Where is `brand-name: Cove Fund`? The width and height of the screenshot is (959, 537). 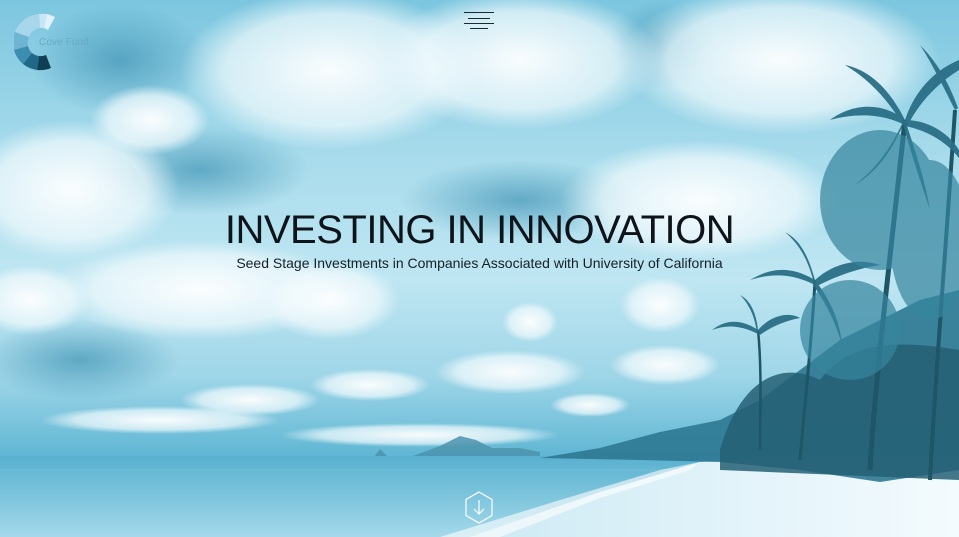 brand-name: Cove Fund is located at coordinates (64, 42).